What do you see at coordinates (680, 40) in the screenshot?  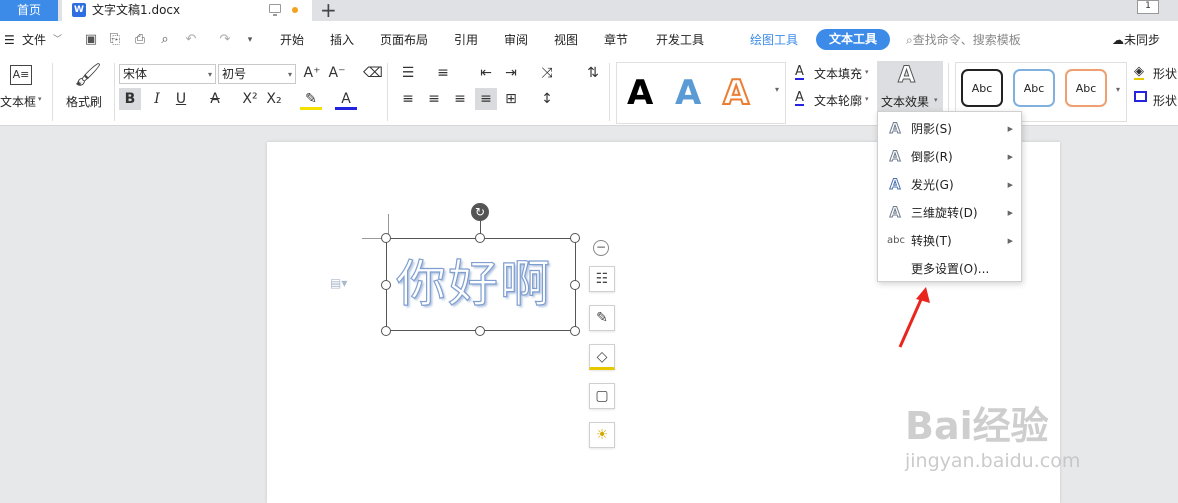 I see `menu-developer: 开发工具` at bounding box center [680, 40].